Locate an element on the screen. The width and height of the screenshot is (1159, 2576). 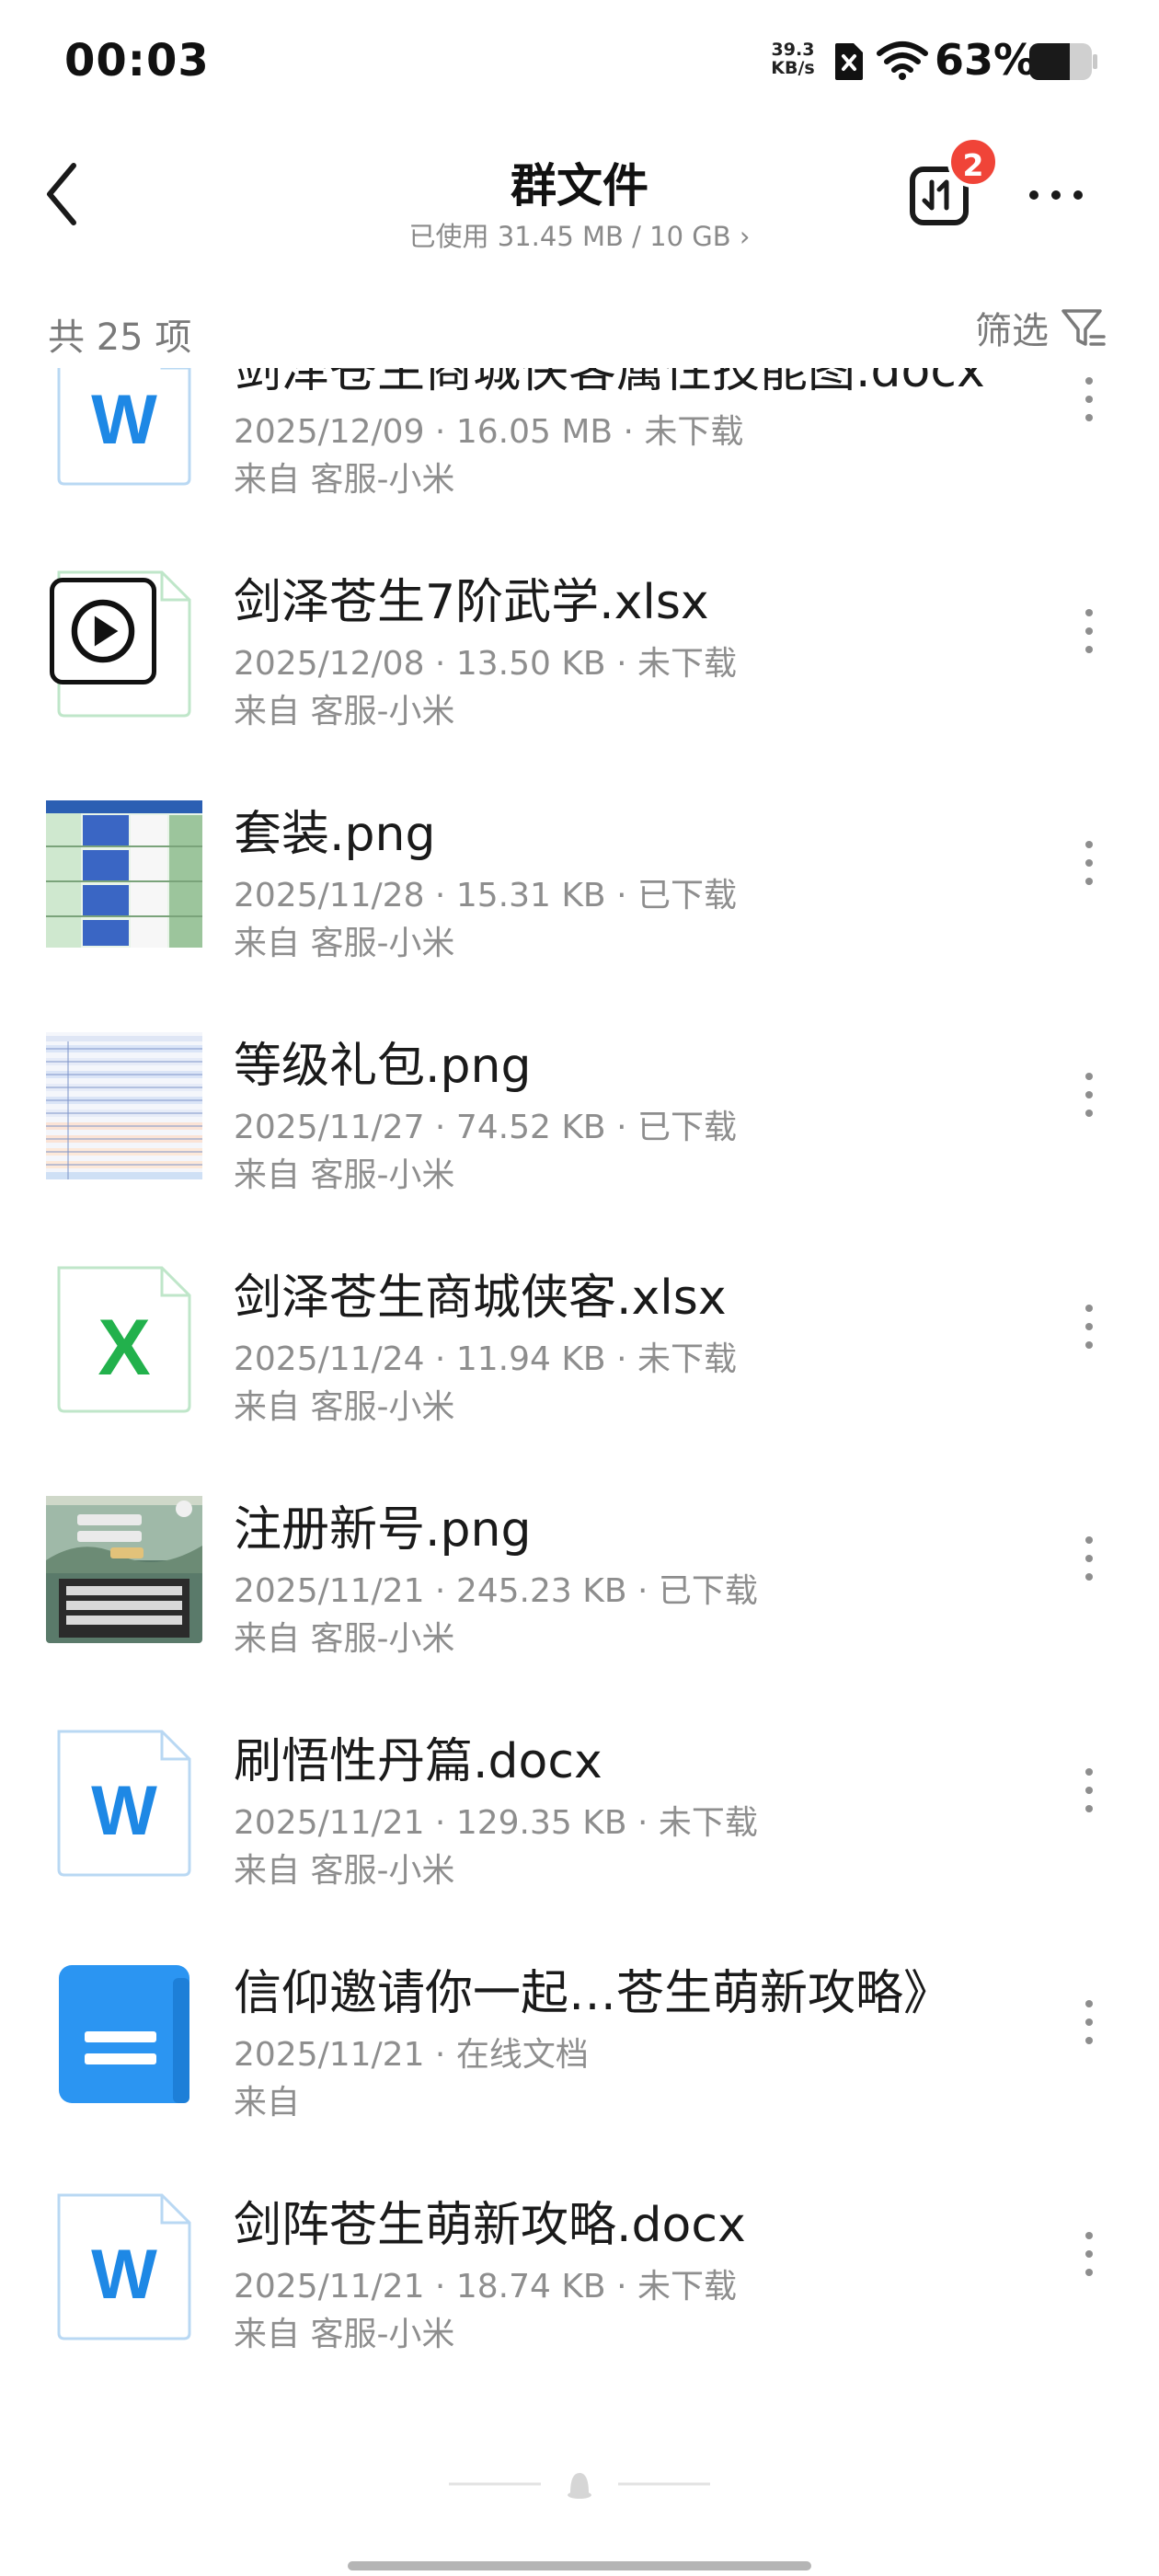
file-meta: 2025/11/21 · 129.35 KB · 未下载 is located at coordinates (496, 1823).